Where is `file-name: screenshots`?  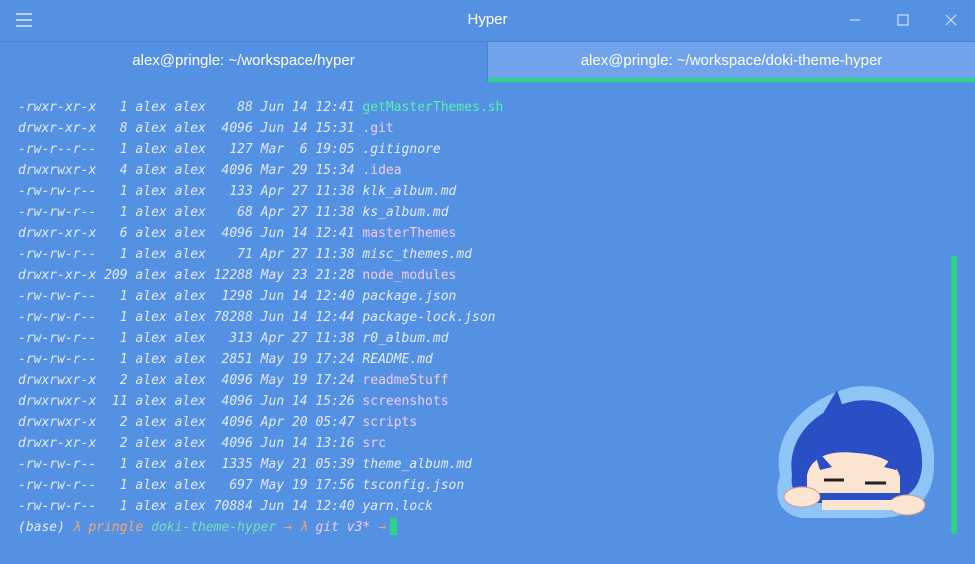
file-name: screenshots is located at coordinates (405, 401).